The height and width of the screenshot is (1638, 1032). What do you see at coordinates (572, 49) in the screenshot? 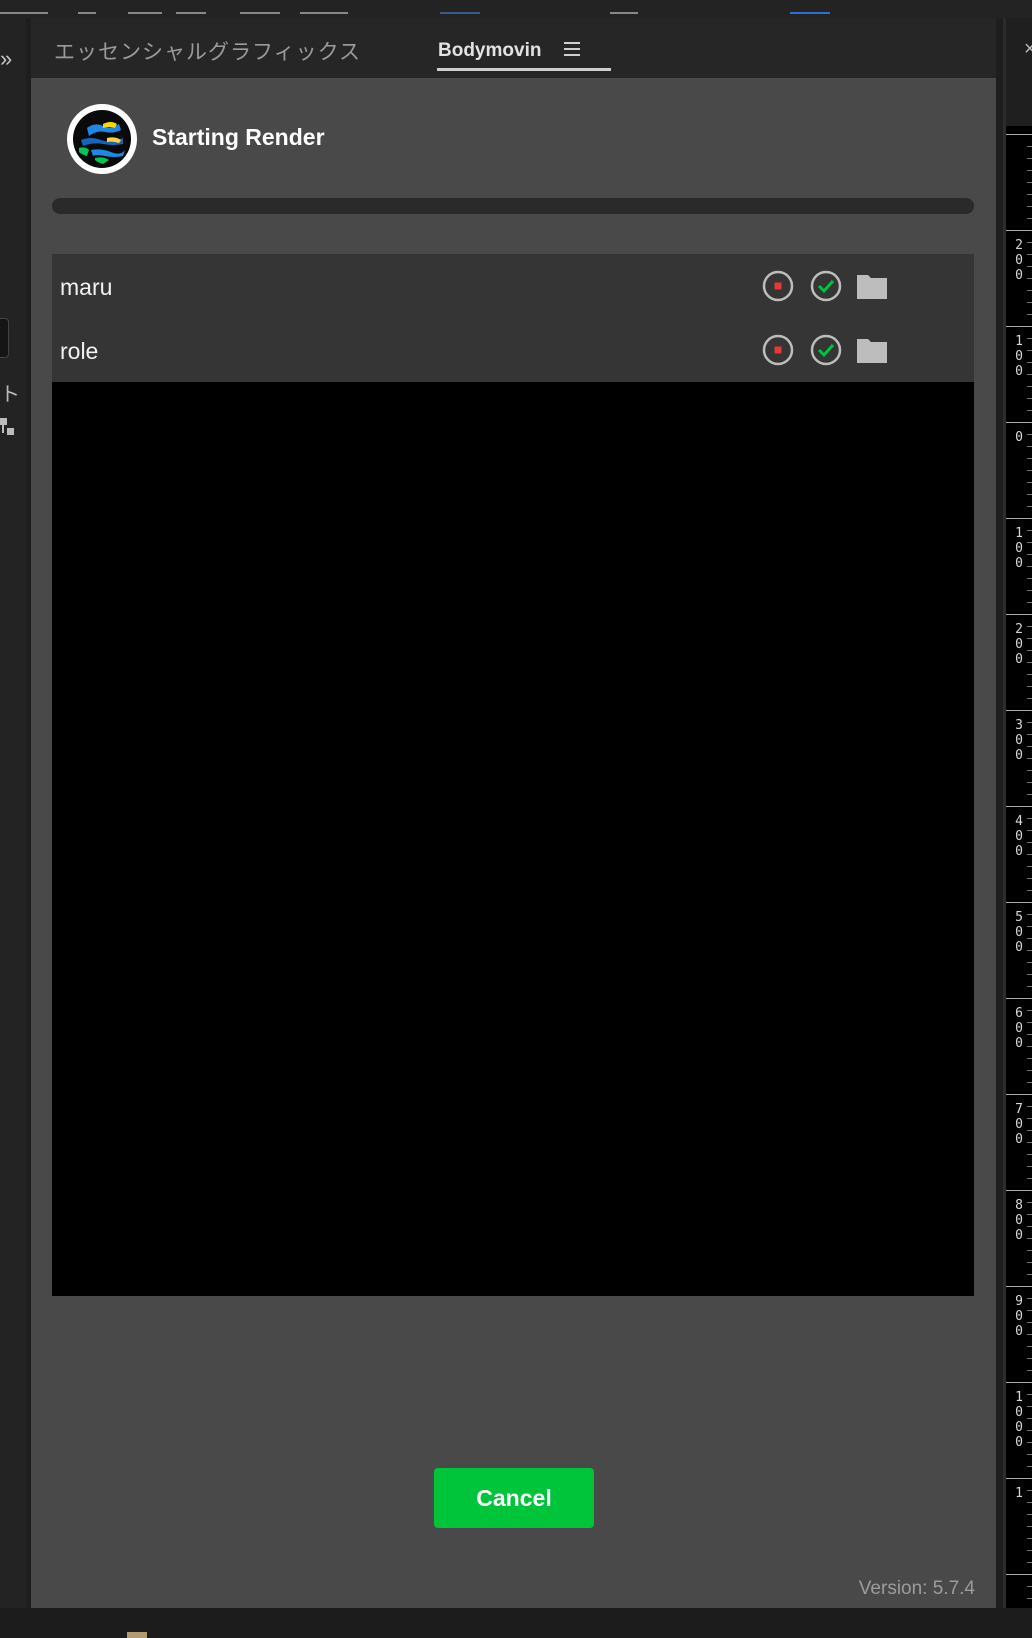
I see `panel-menu-icon` at bounding box center [572, 49].